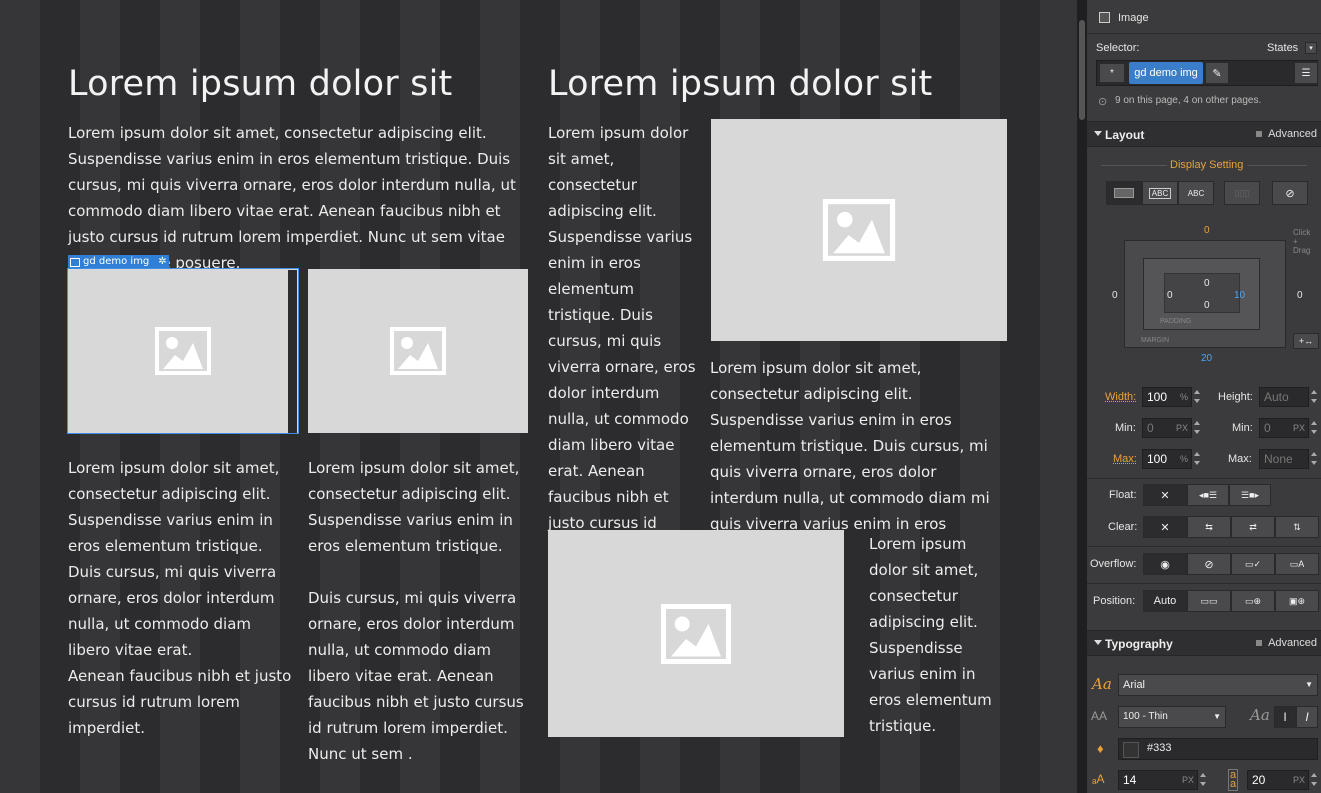 This screenshot has width=1321, height=793. What do you see at coordinates (1165, 527) in the screenshot?
I see `clear-none-button: ✕` at bounding box center [1165, 527].